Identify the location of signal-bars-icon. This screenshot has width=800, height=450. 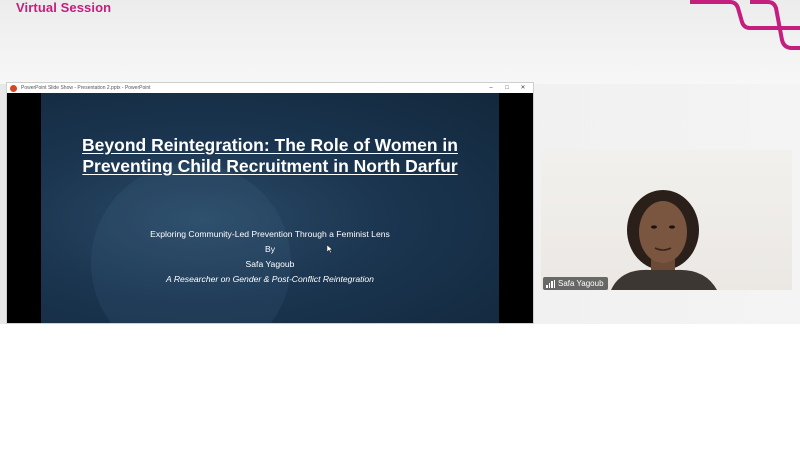
(550, 283).